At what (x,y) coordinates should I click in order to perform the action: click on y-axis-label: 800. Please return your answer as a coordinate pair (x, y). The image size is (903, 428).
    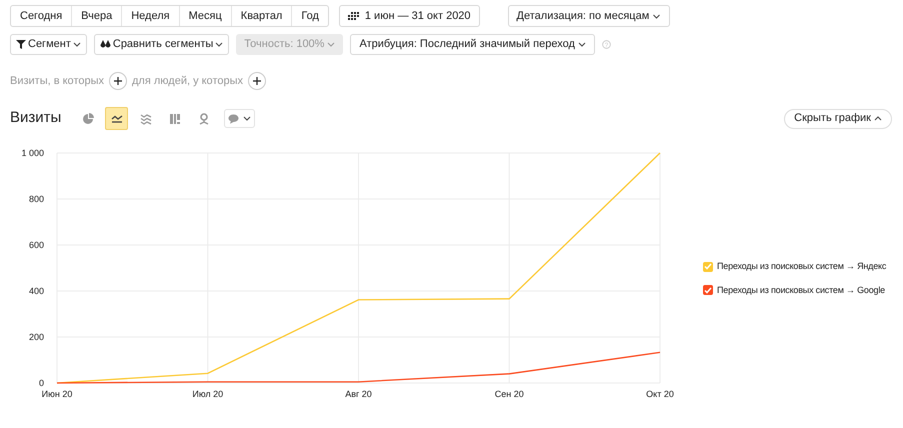
    Looking at the image, I should click on (36, 199).